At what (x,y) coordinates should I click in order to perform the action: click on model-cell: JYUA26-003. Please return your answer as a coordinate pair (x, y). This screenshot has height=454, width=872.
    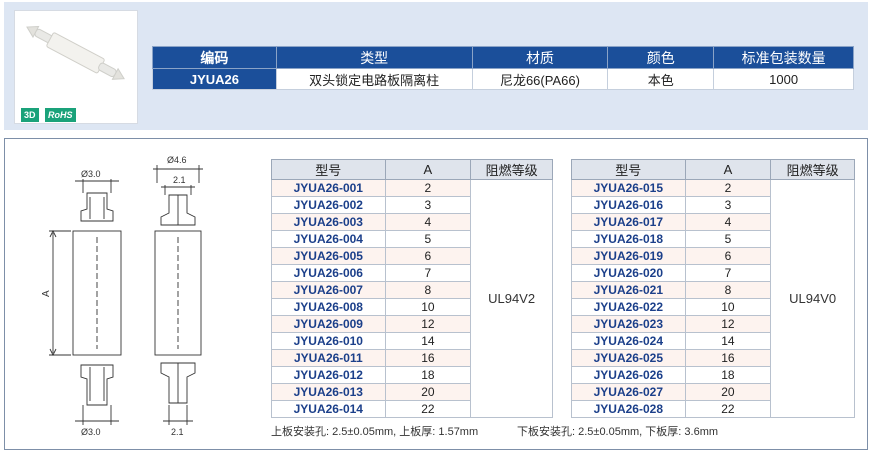
    Looking at the image, I should click on (328, 222).